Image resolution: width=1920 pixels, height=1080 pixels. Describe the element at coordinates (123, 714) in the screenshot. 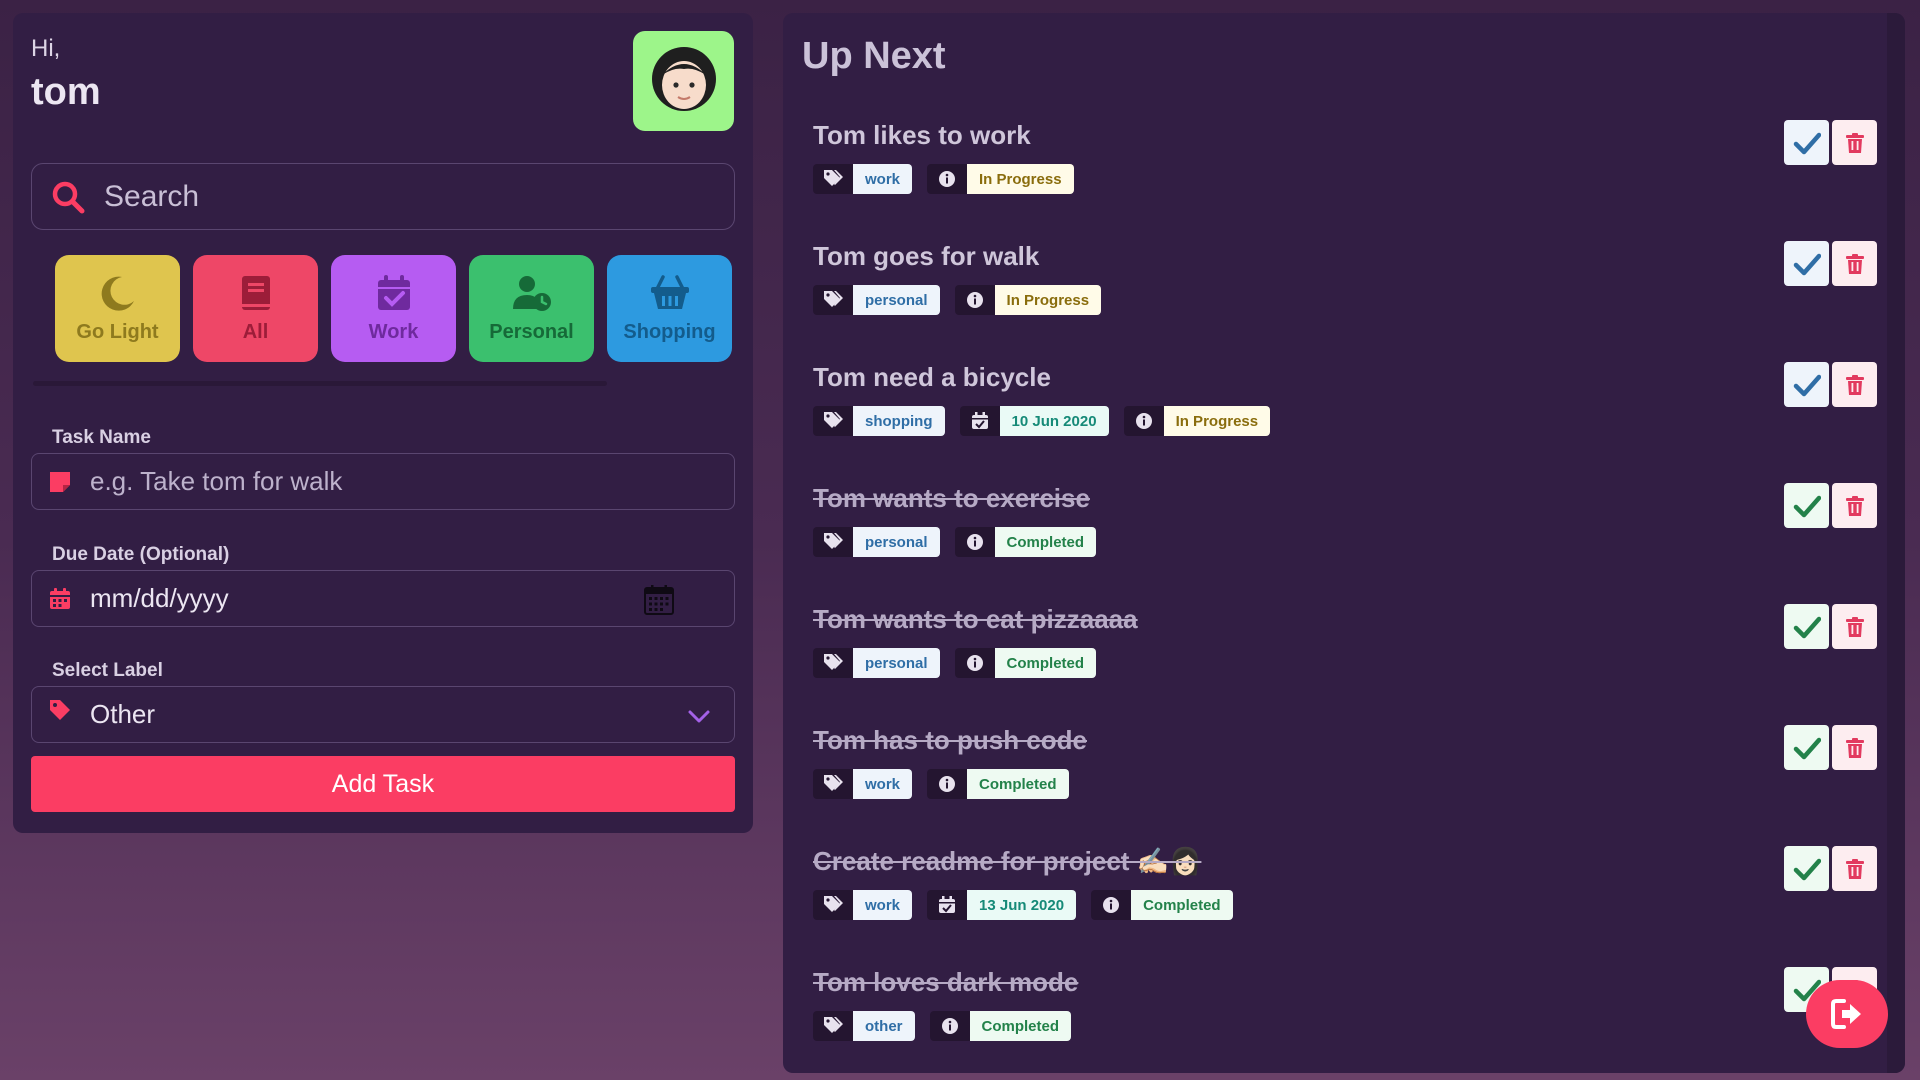

I see `label-select-value: Other` at that location.